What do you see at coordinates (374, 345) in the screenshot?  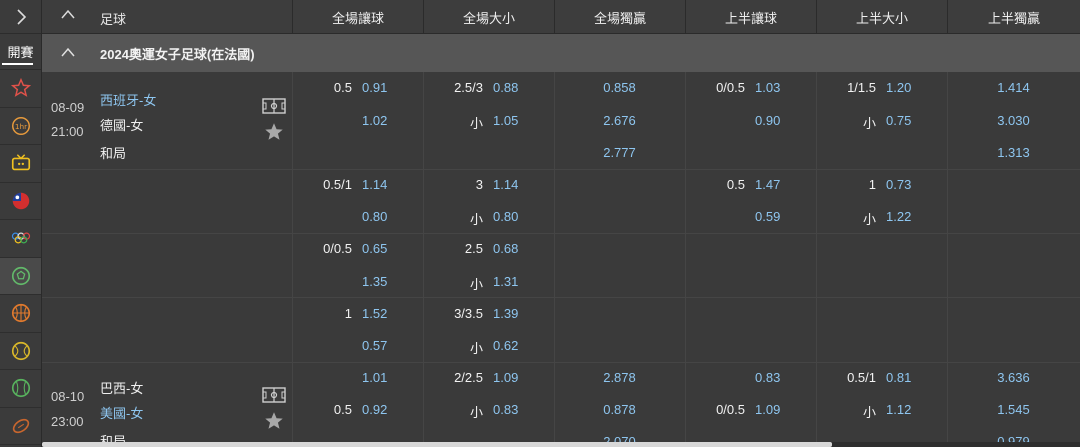 I see `odds-button: 0.57` at bounding box center [374, 345].